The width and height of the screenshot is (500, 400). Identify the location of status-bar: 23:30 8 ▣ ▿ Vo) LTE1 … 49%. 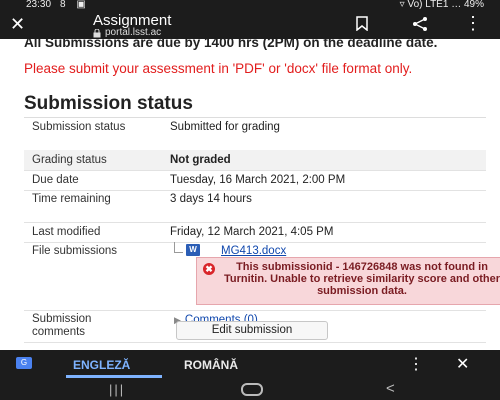
(250, 5).